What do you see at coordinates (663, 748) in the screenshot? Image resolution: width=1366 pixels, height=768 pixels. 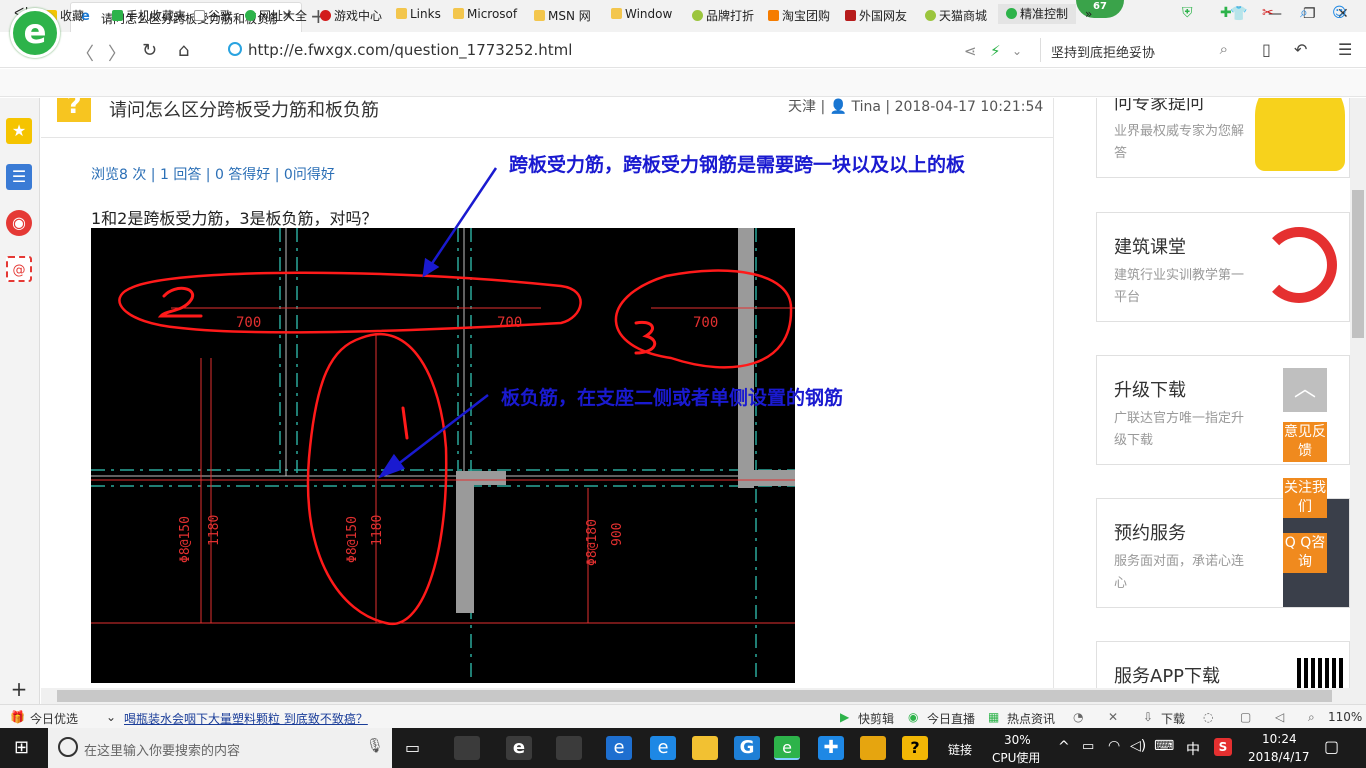 I see `ie-icon: e` at bounding box center [663, 748].